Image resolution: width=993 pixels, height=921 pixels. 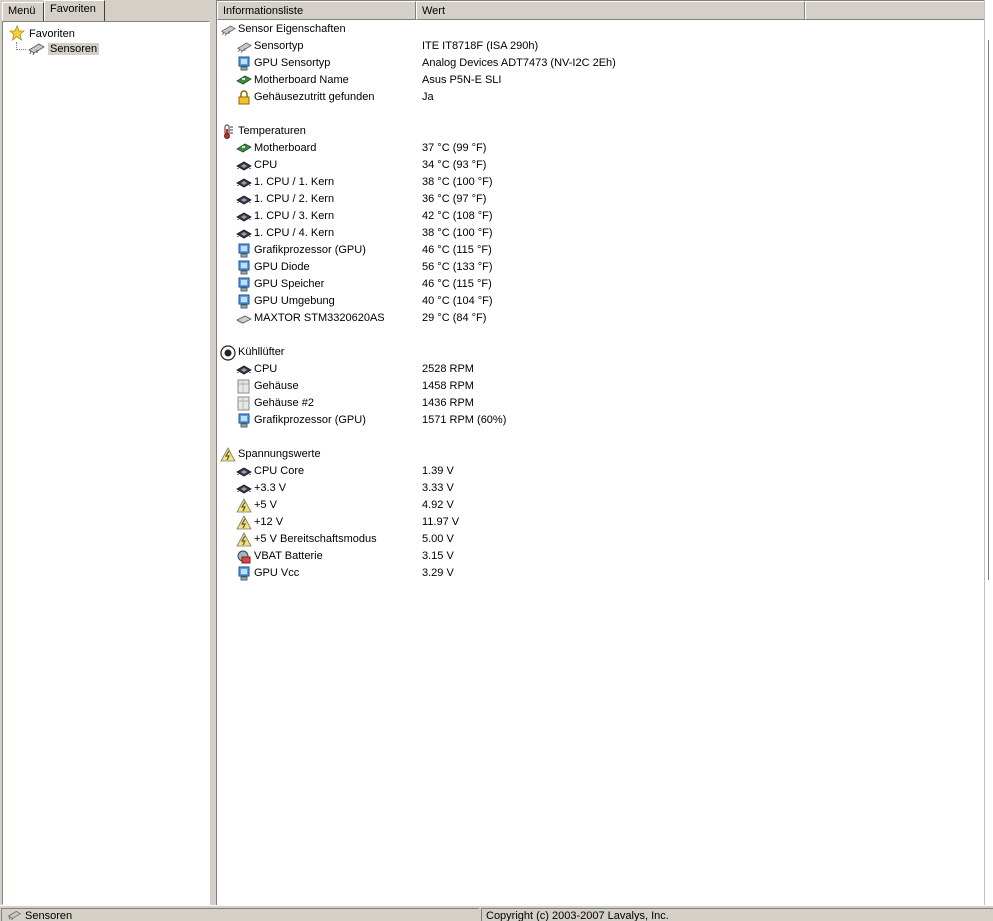 What do you see at coordinates (605, 352) in the screenshot?
I see `section-header: Kühllüfter` at bounding box center [605, 352].